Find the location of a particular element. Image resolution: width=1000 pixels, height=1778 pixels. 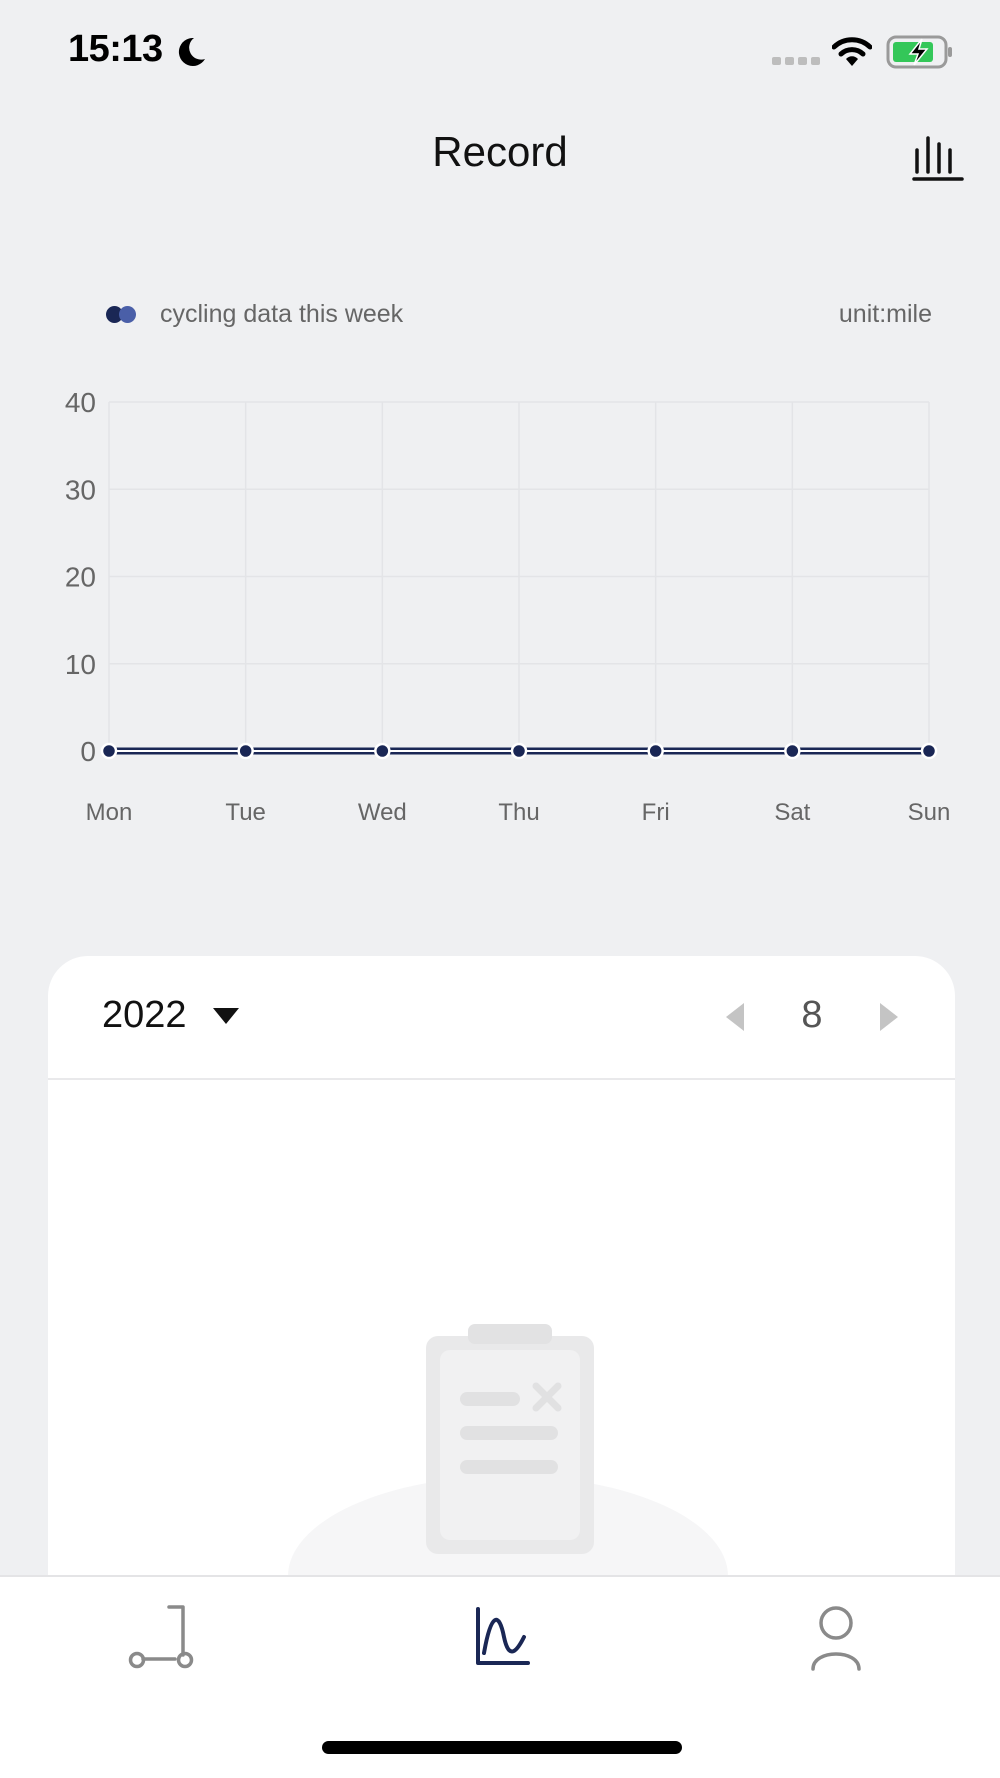

year-selector: 2022 is located at coordinates (170, 1015).